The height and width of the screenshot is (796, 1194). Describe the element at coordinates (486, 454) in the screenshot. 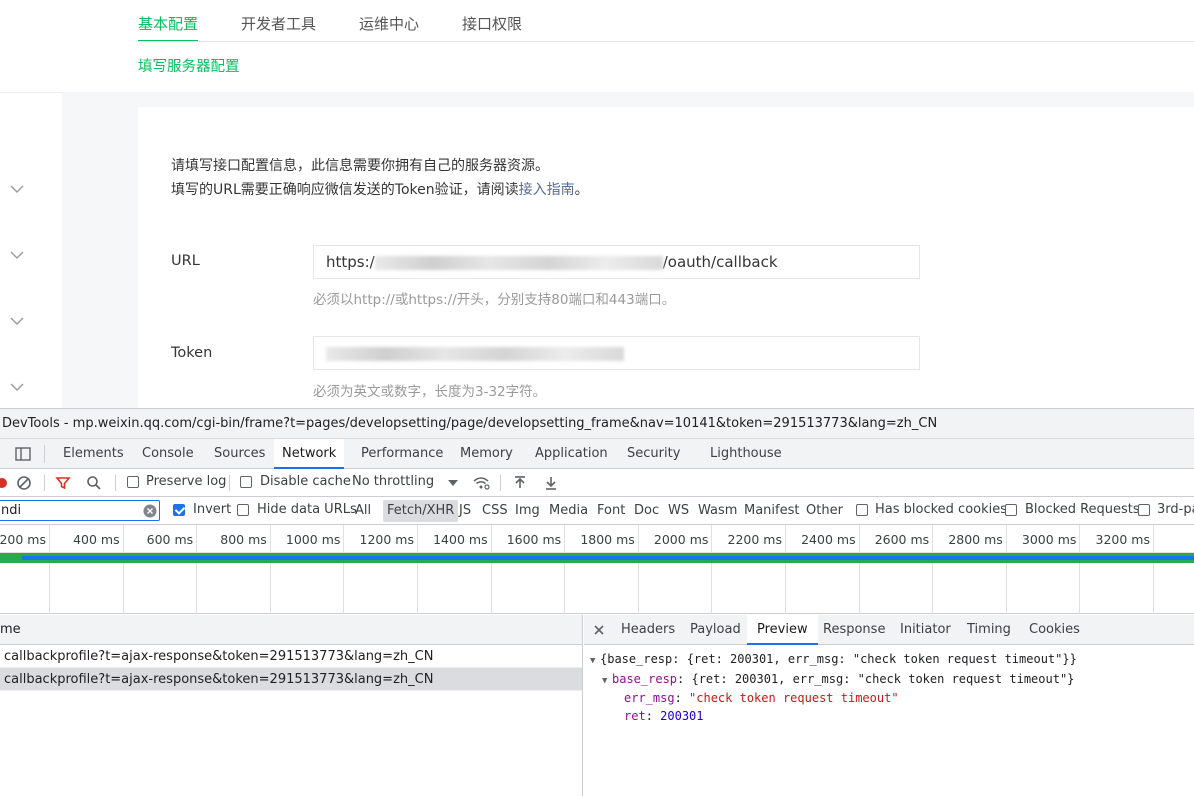

I see `tab-memory: Memory` at that location.